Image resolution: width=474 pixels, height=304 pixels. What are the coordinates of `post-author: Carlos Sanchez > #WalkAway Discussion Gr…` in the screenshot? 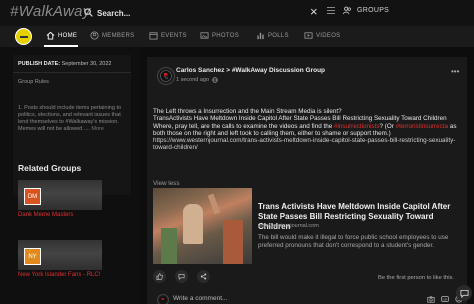 It's located at (250, 70).